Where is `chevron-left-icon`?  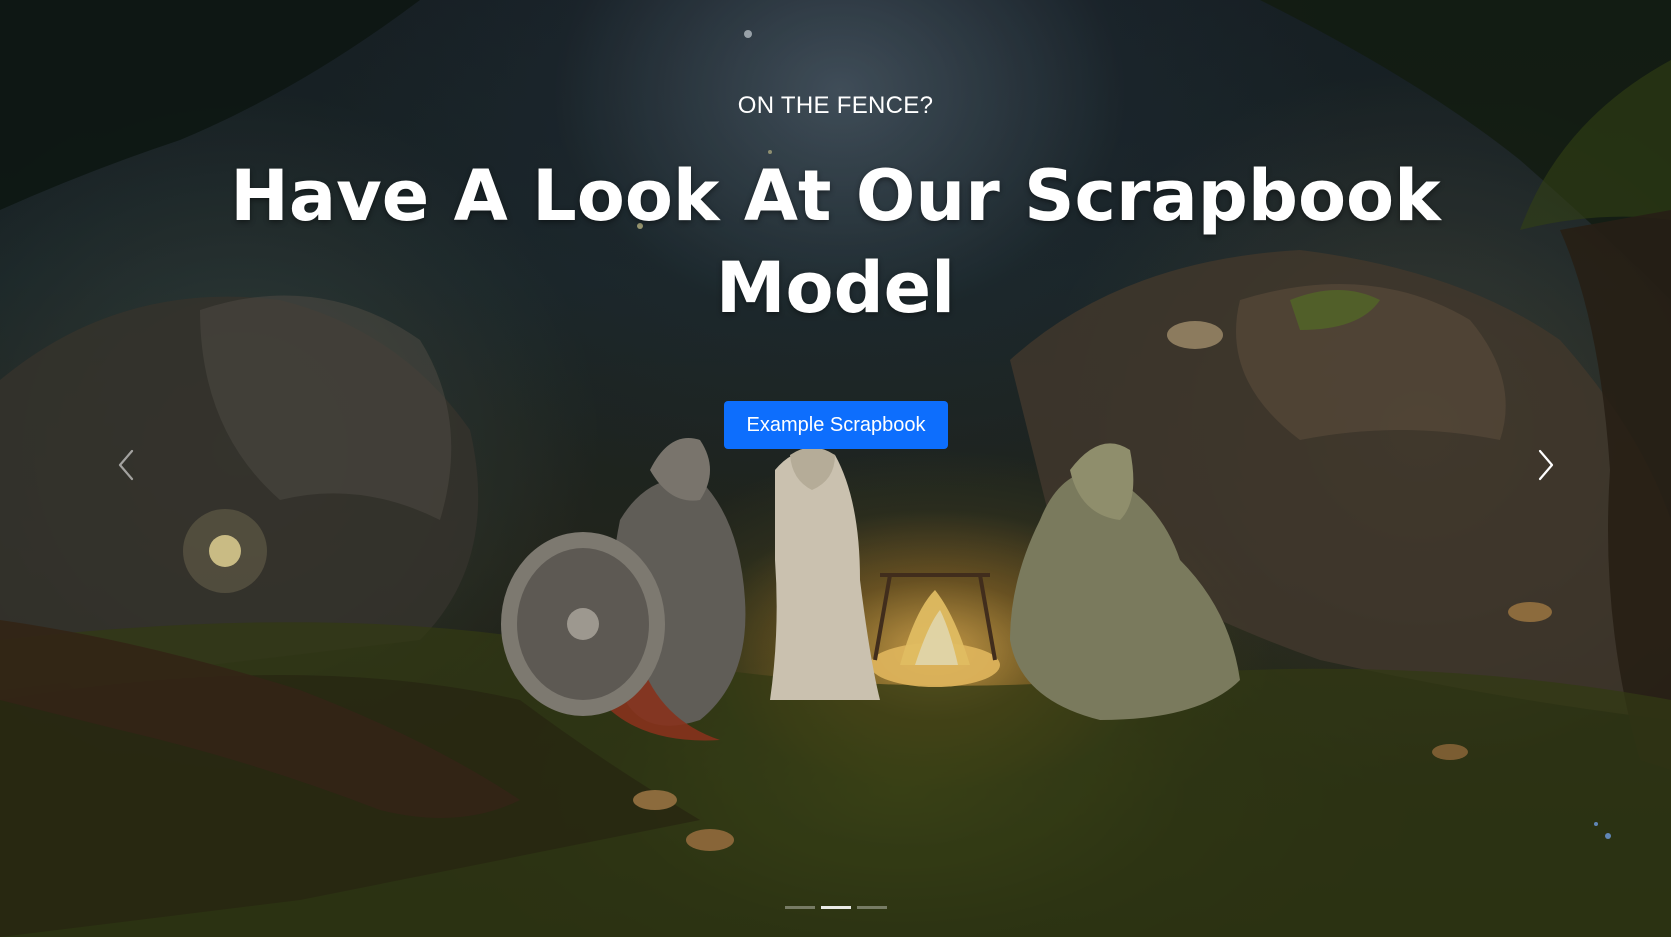
chevron-left-icon is located at coordinates (126, 465).